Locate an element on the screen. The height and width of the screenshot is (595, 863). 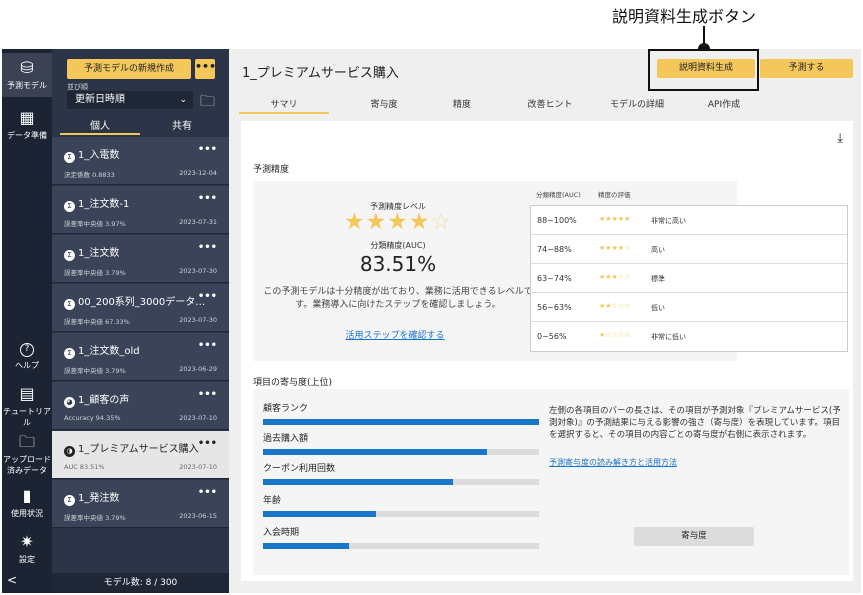
model-name: Σ 1_発注数 is located at coordinates (91, 497).